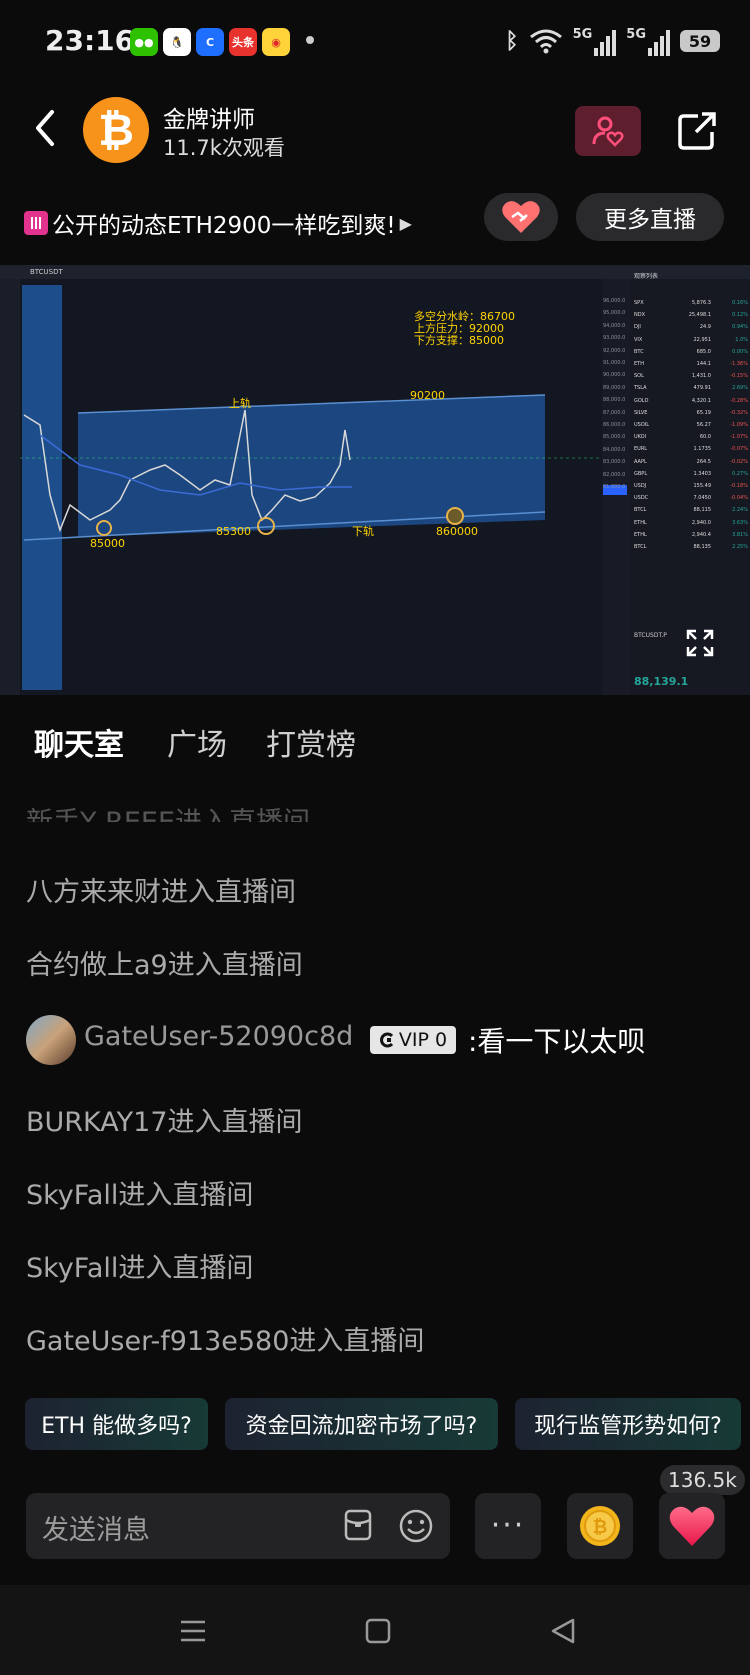  What do you see at coordinates (691, 340) in the screenshot?
I see `watchlist-row: VIX 22,951 1.0%` at bounding box center [691, 340].